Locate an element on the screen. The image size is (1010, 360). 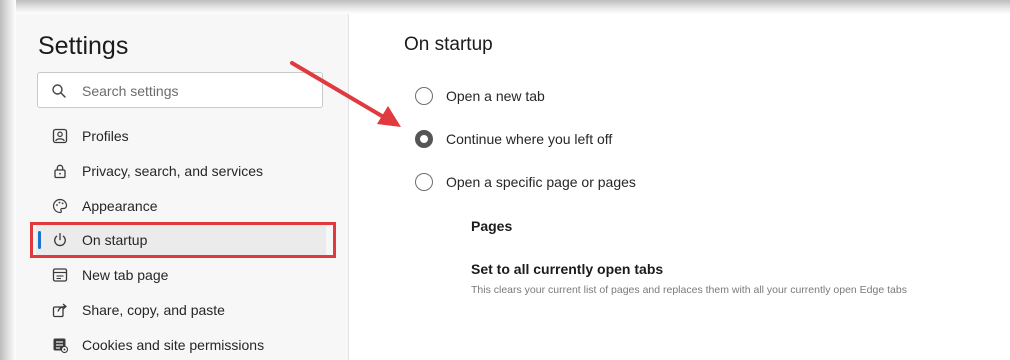
share-icon is located at coordinates (60, 310).